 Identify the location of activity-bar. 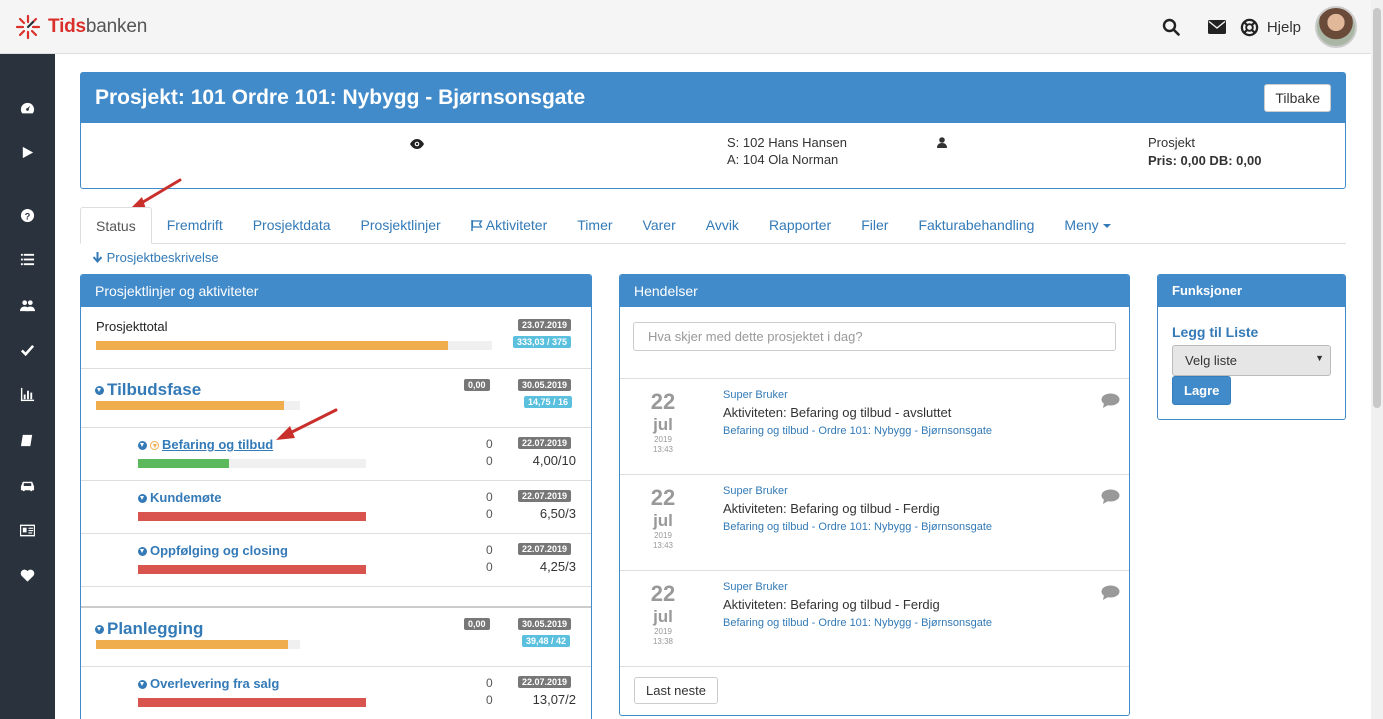
(252, 463).